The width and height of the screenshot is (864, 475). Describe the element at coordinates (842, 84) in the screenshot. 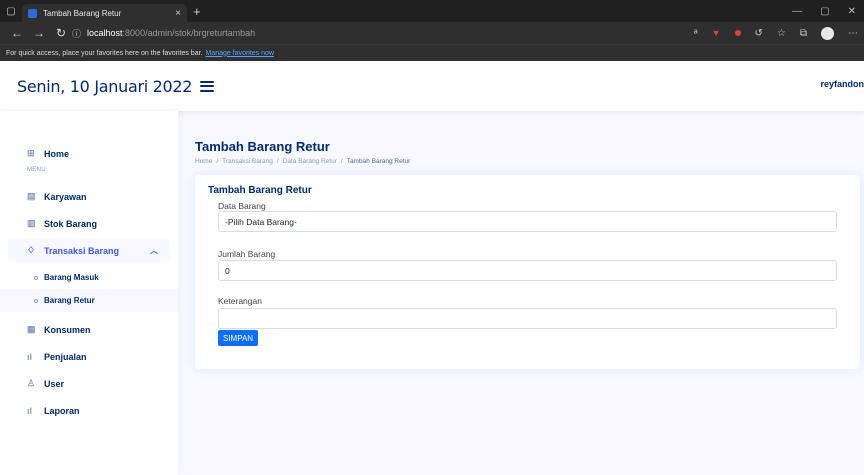

I see `header-user: reyfandon` at that location.